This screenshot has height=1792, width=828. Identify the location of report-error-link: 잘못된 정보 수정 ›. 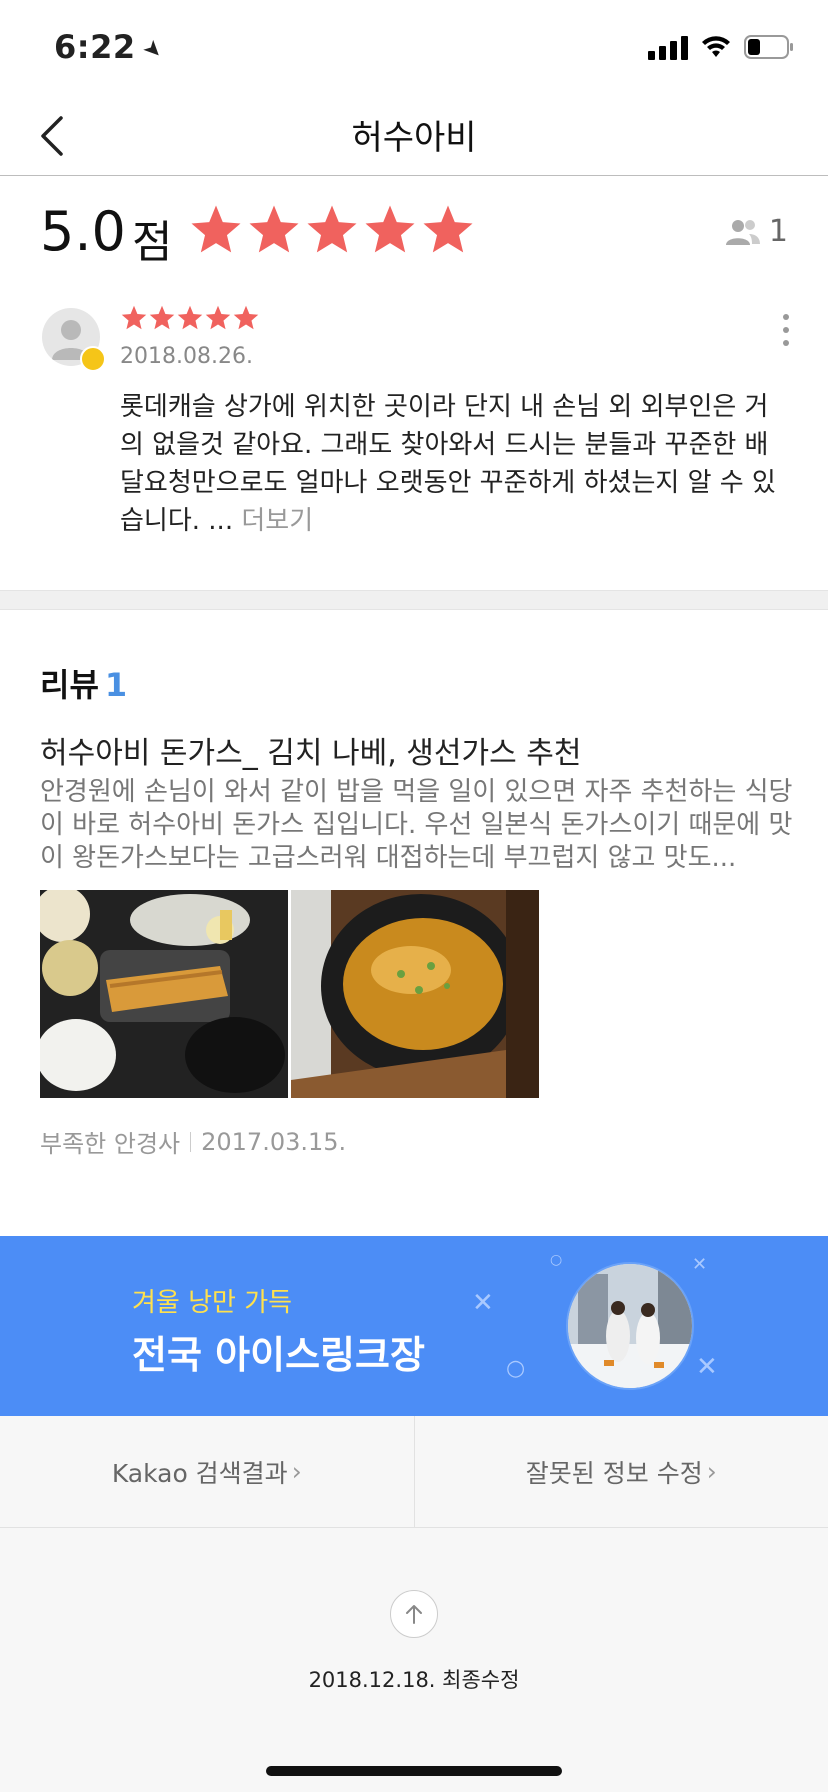
(620, 1471).